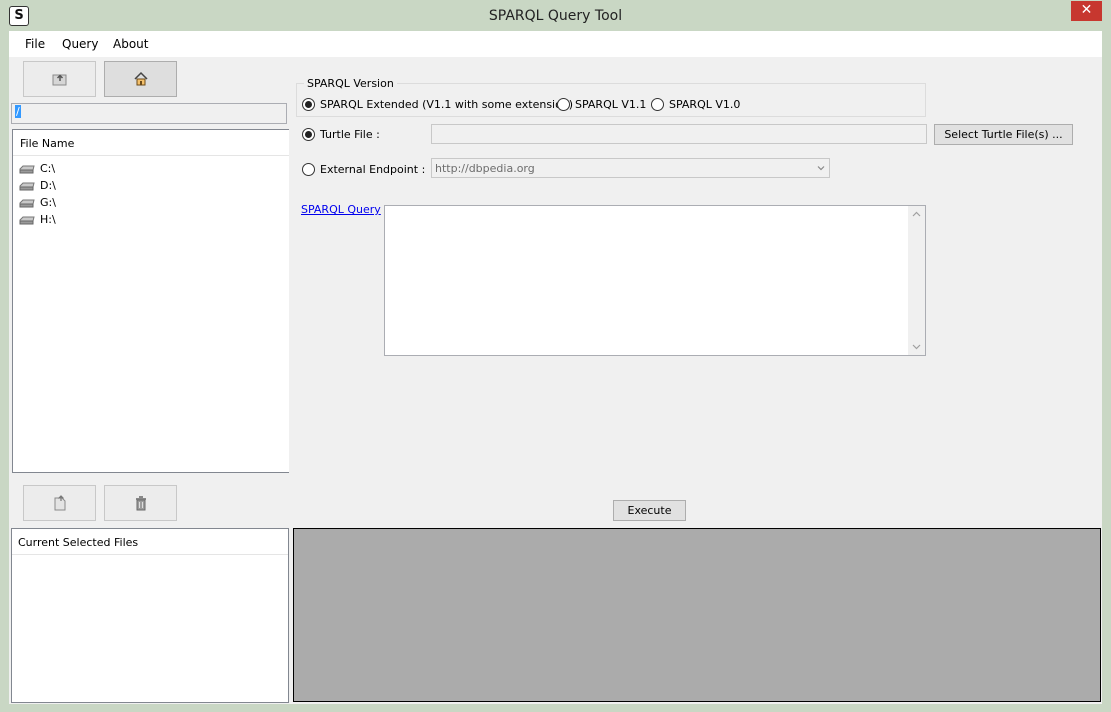 The height and width of the screenshot is (712, 1111). What do you see at coordinates (341, 209) in the screenshot?
I see `sparql-query-link: SPARQL Query` at bounding box center [341, 209].